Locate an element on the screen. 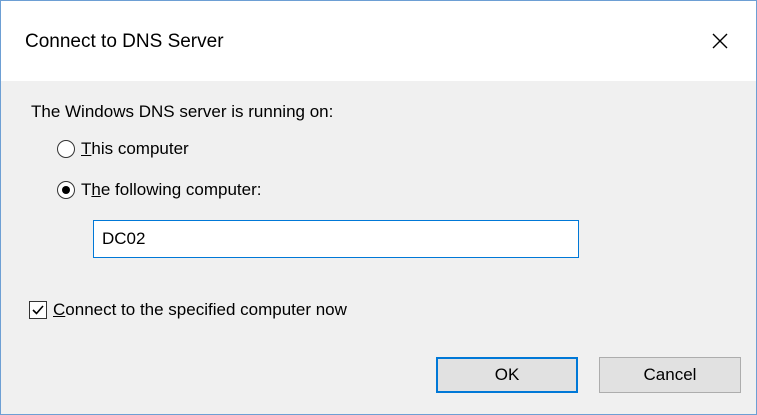 The width and height of the screenshot is (757, 415). radio-this-computer-label: This computer is located at coordinates (135, 148).